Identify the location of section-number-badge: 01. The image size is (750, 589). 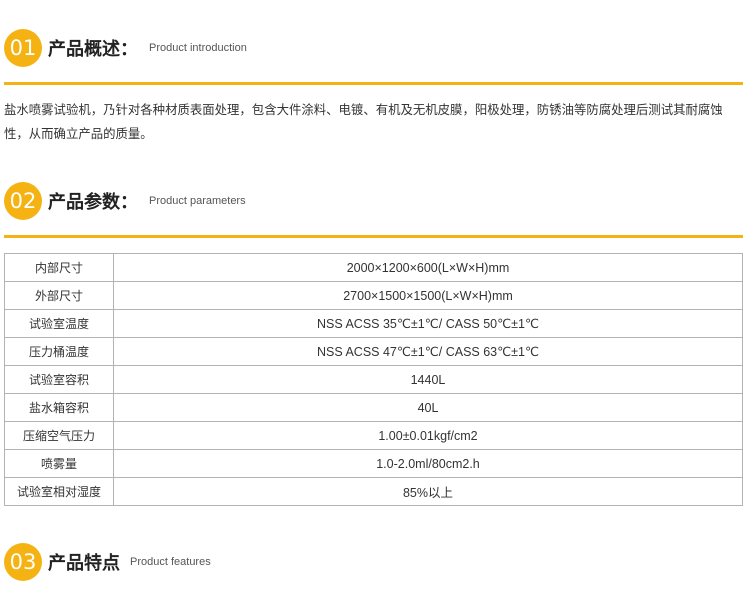
(23, 48).